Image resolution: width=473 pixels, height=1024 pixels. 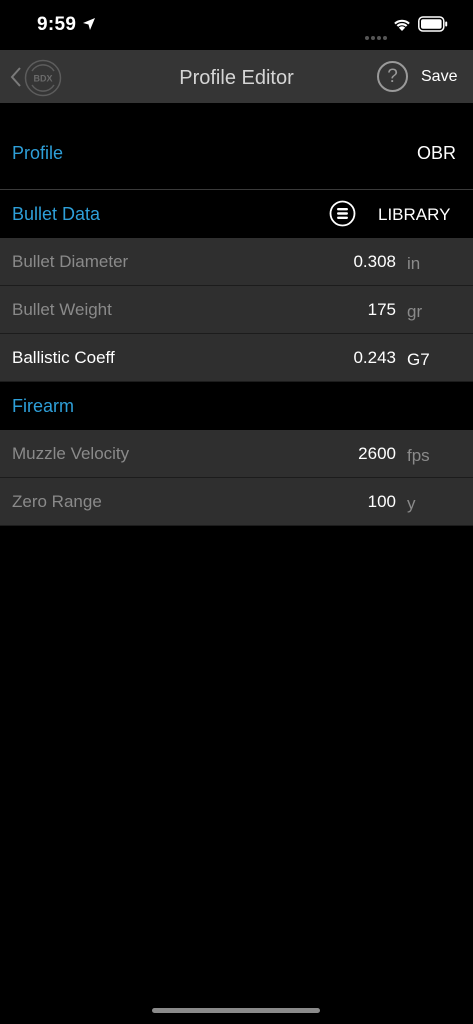 I want to click on ballistic-coeff-row: Ballistic Coeff 0.243 G7, so click(x=236, y=358).